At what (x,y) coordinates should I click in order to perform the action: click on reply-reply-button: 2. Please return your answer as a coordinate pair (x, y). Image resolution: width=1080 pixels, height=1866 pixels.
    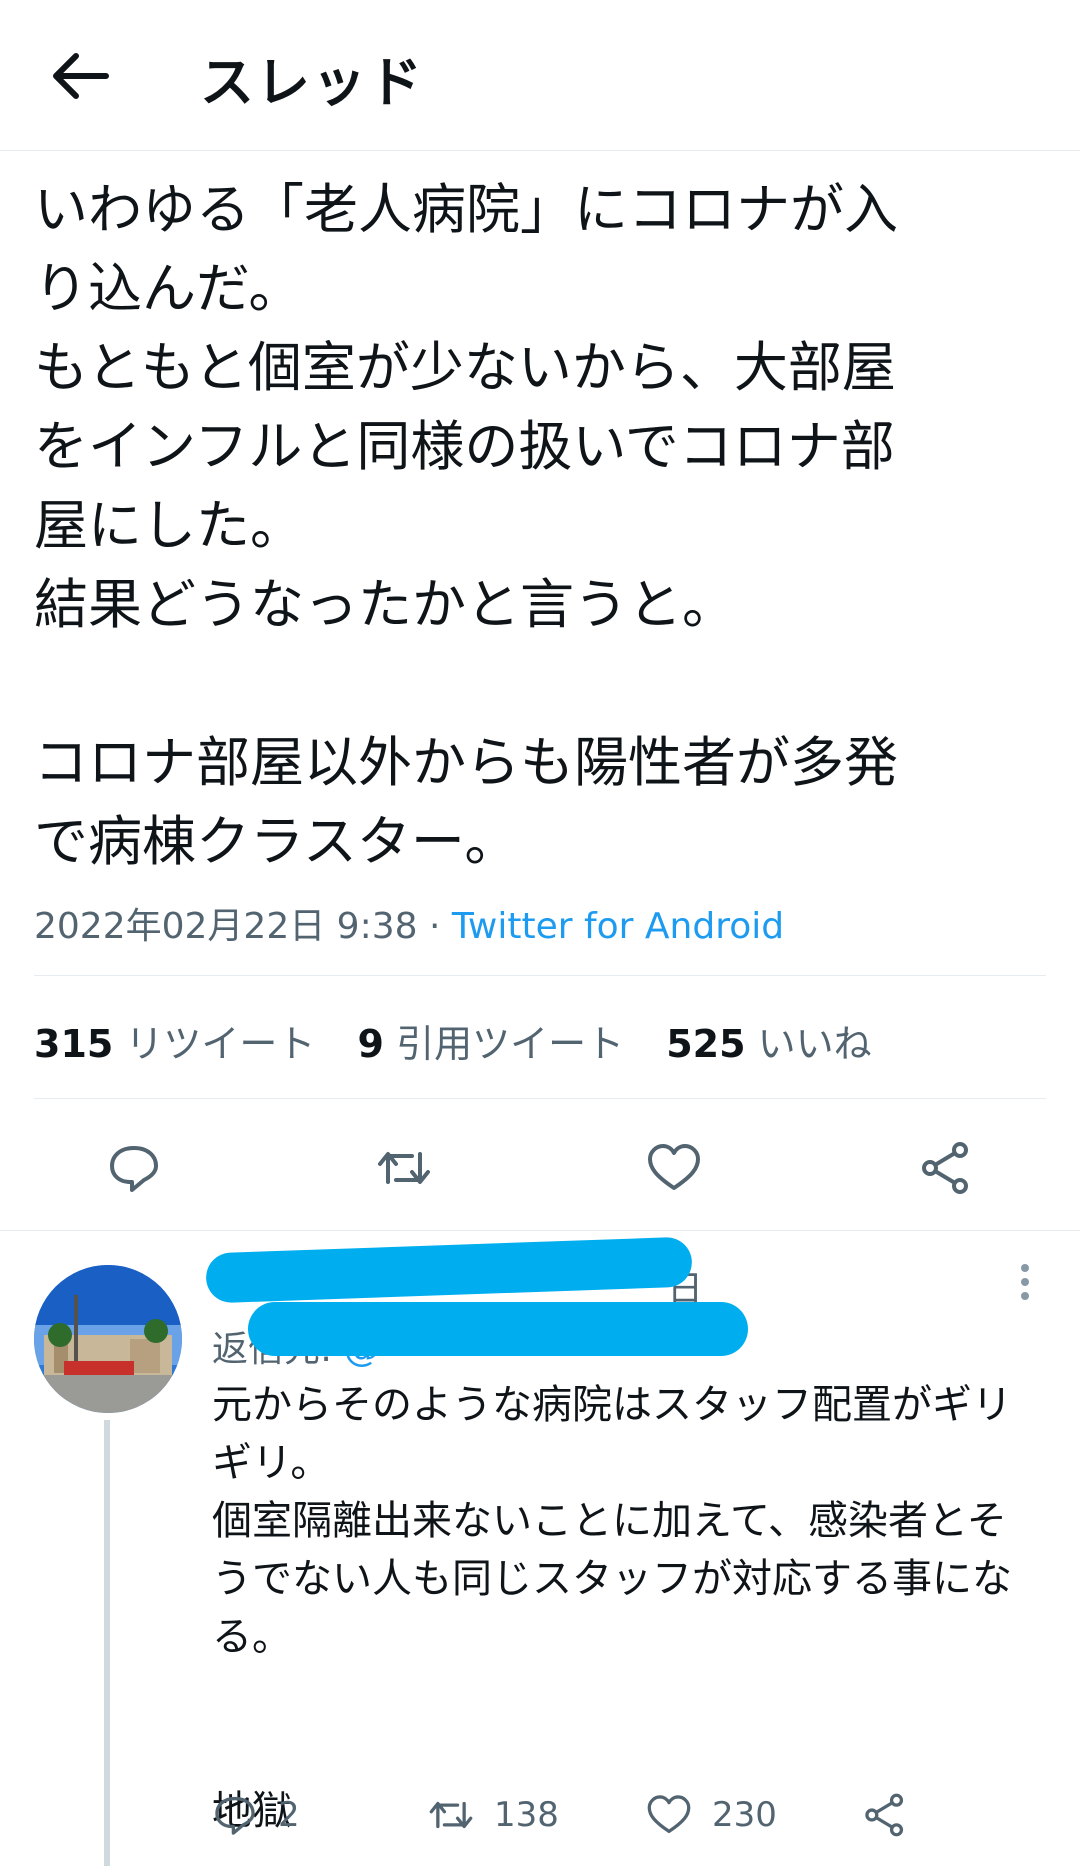
    Looking at the image, I should click on (256, 1815).